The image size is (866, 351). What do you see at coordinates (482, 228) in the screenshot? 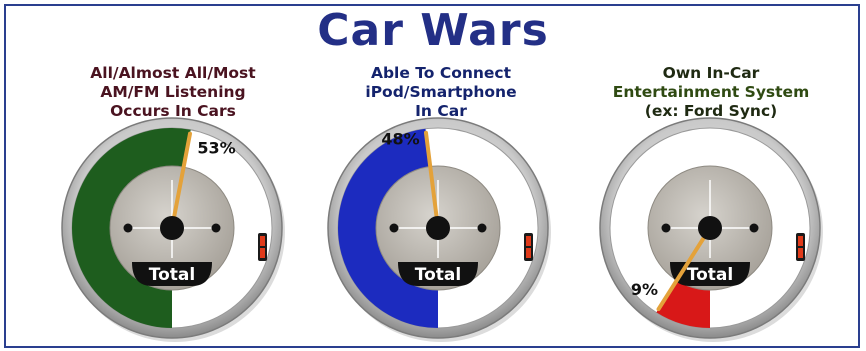
I see `gauge-2-dot-right` at bounding box center [482, 228].